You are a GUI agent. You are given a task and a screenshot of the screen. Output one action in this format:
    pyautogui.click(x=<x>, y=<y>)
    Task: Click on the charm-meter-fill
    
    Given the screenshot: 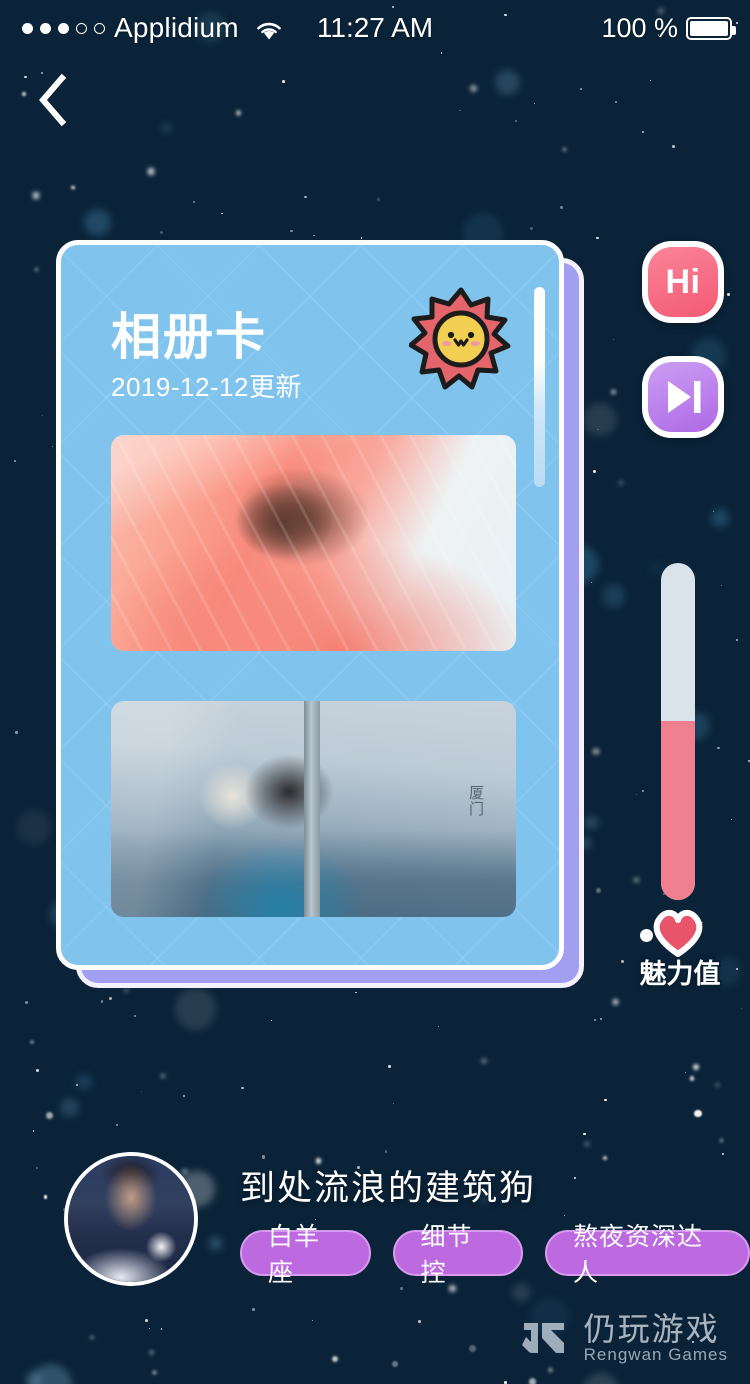 What is the action you would take?
    pyautogui.click(x=678, y=810)
    